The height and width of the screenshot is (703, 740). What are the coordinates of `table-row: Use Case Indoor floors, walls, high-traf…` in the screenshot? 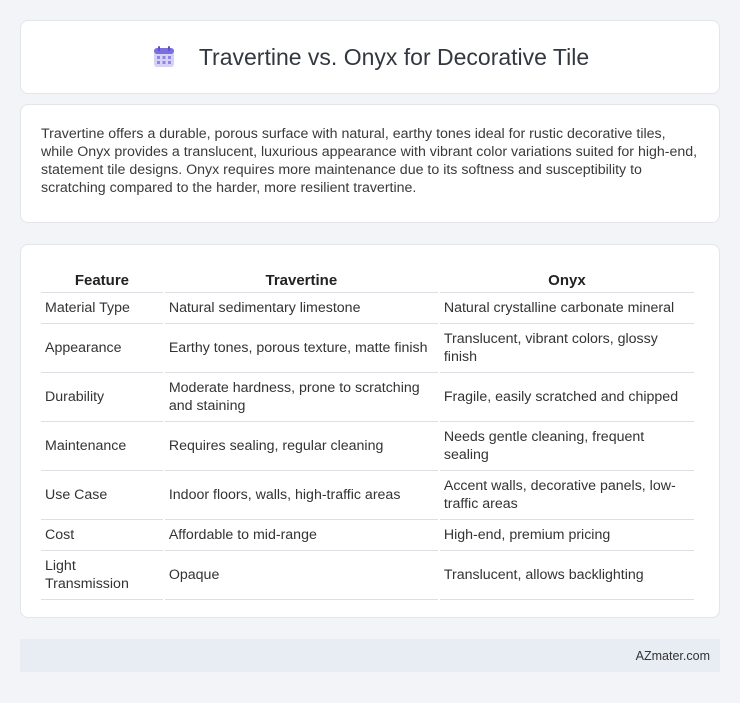 It's located at (367, 495).